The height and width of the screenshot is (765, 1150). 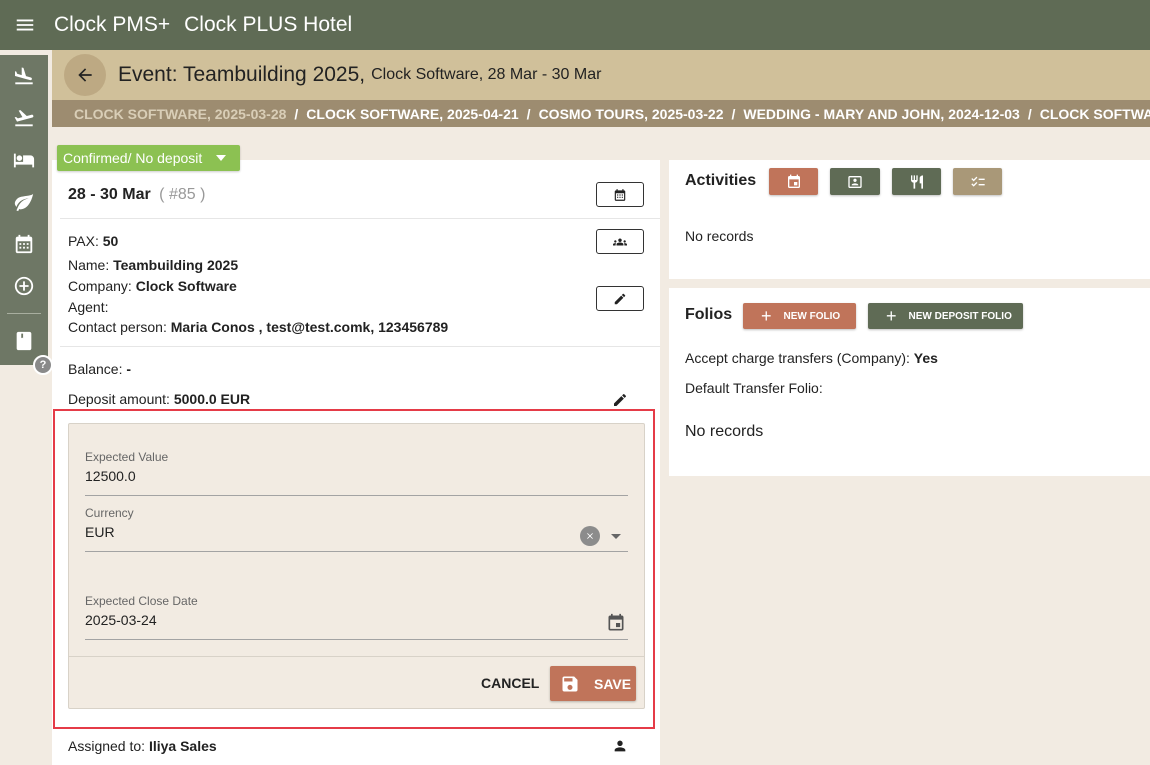 I want to click on company-value: Clock Software, so click(x=186, y=286).